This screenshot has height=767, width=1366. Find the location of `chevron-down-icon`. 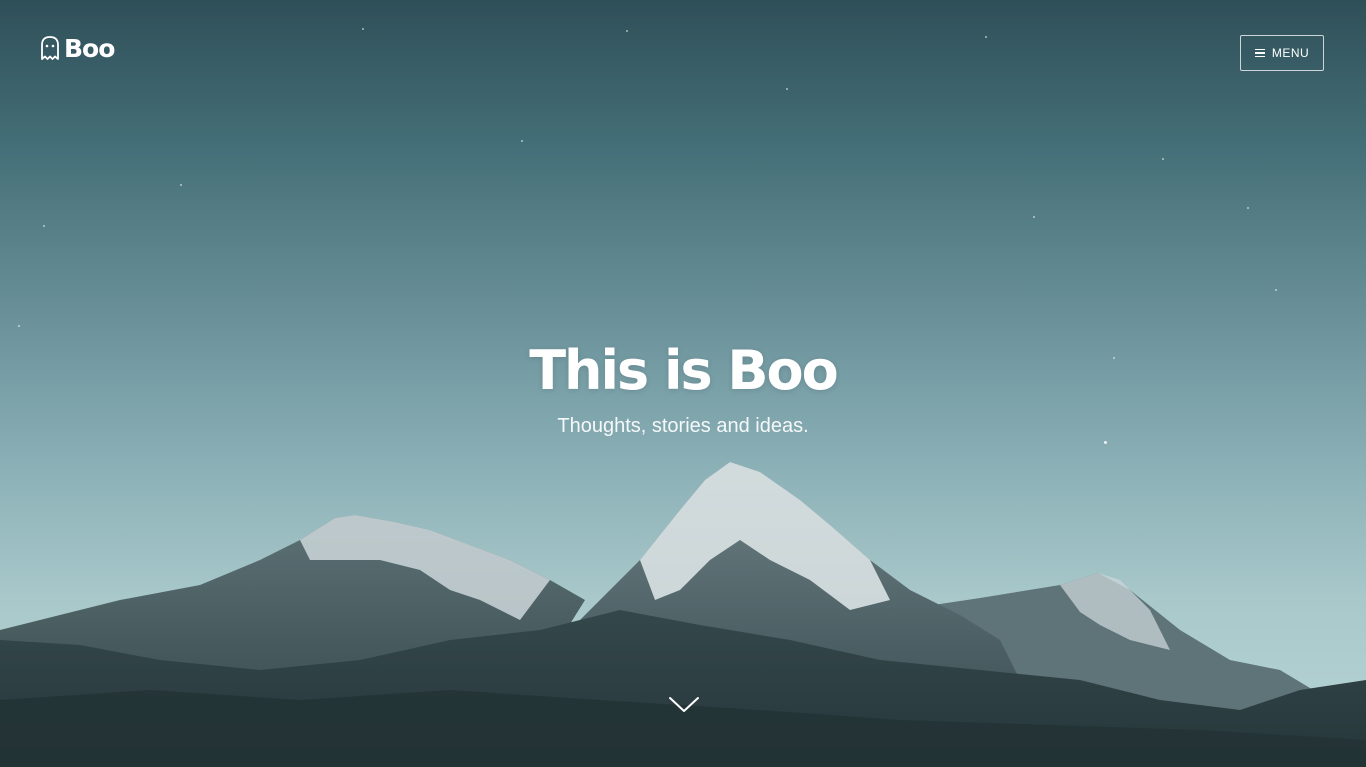

chevron-down-icon is located at coordinates (684, 705).